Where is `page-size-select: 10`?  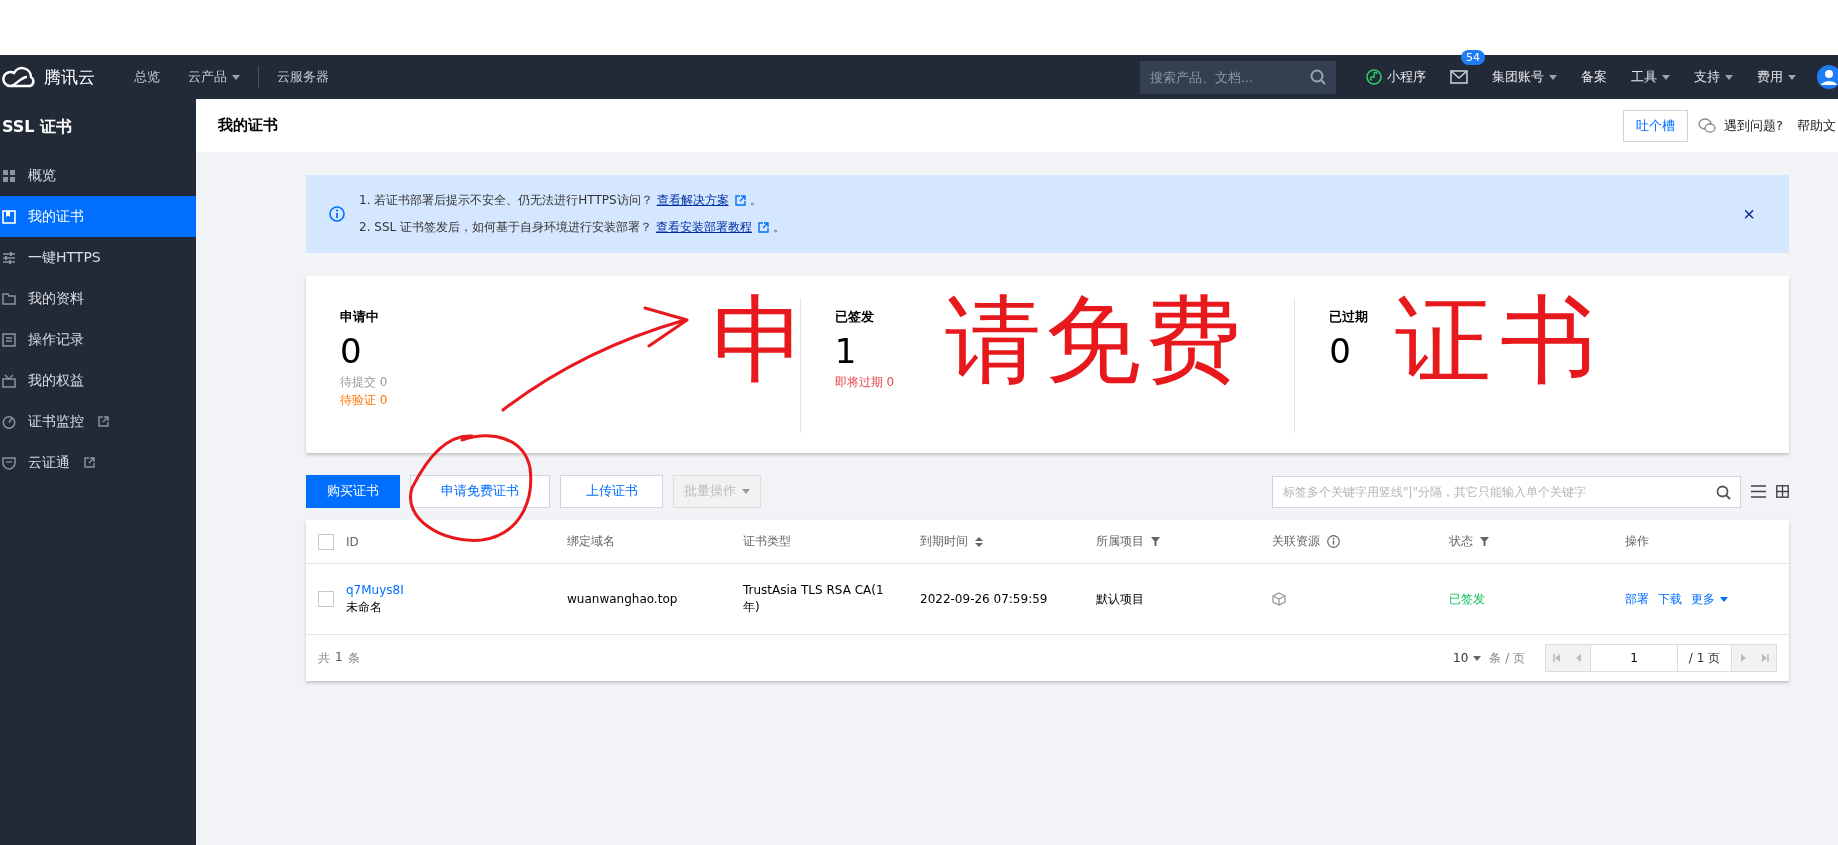
page-size-select: 10 is located at coordinates (1467, 658).